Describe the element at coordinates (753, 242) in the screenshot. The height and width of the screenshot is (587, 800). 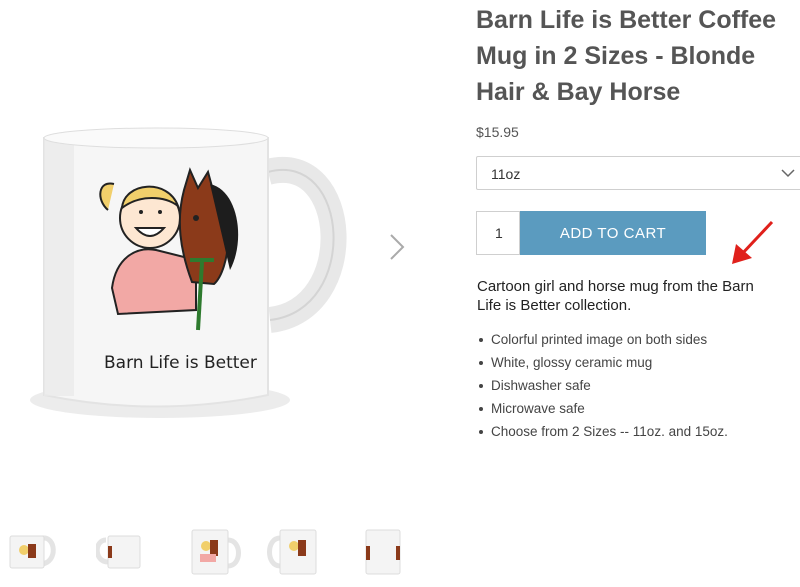
I see `red-arrow-icon` at that location.